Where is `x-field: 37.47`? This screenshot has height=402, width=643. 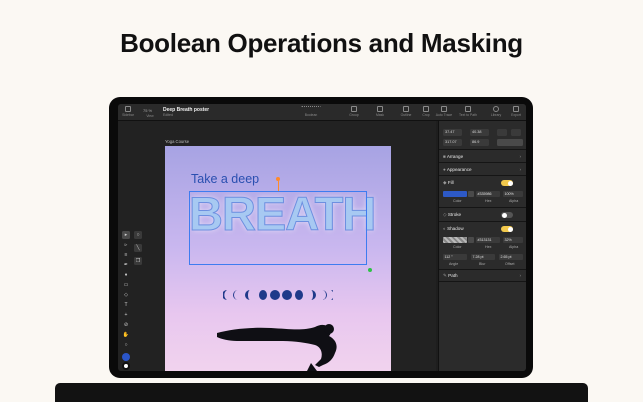
x-field: 37.47 is located at coordinates (452, 132).